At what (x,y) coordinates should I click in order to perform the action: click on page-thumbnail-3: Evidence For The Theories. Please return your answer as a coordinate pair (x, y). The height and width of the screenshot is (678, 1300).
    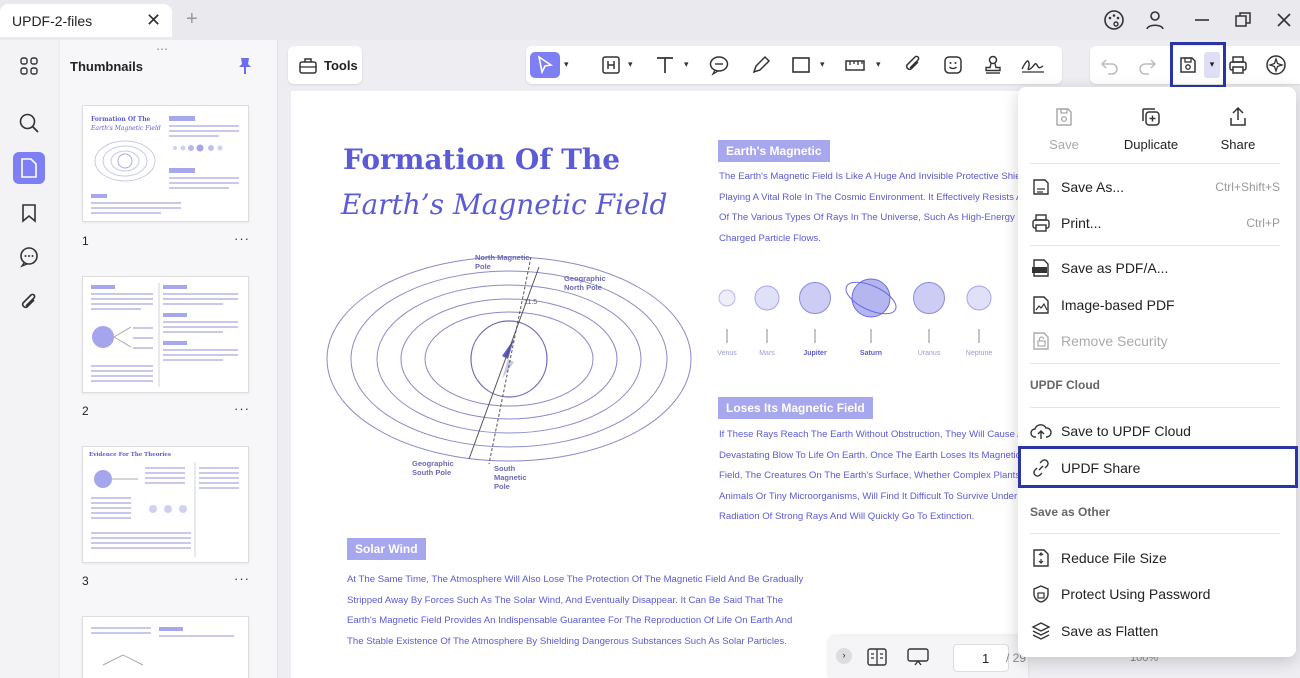
    Looking at the image, I should click on (165, 504).